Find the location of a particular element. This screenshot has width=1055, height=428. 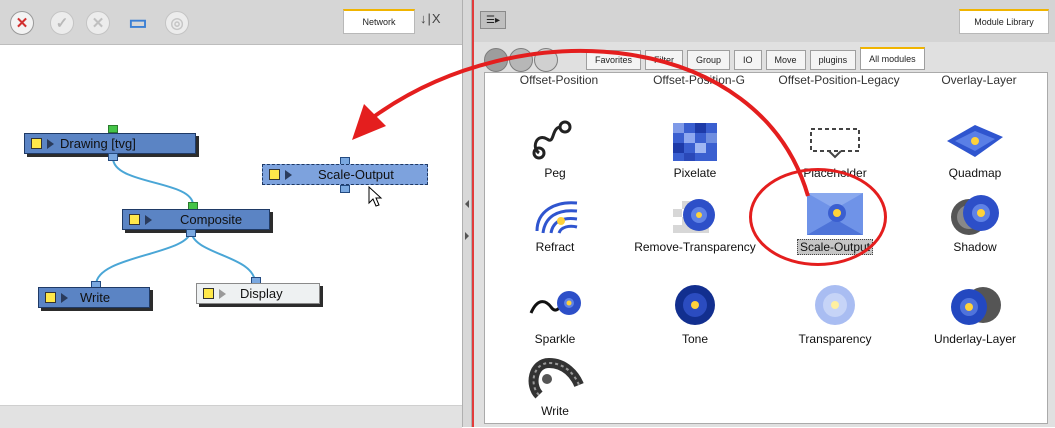

module-quadmap: Quadmap is located at coordinates (975, 152).